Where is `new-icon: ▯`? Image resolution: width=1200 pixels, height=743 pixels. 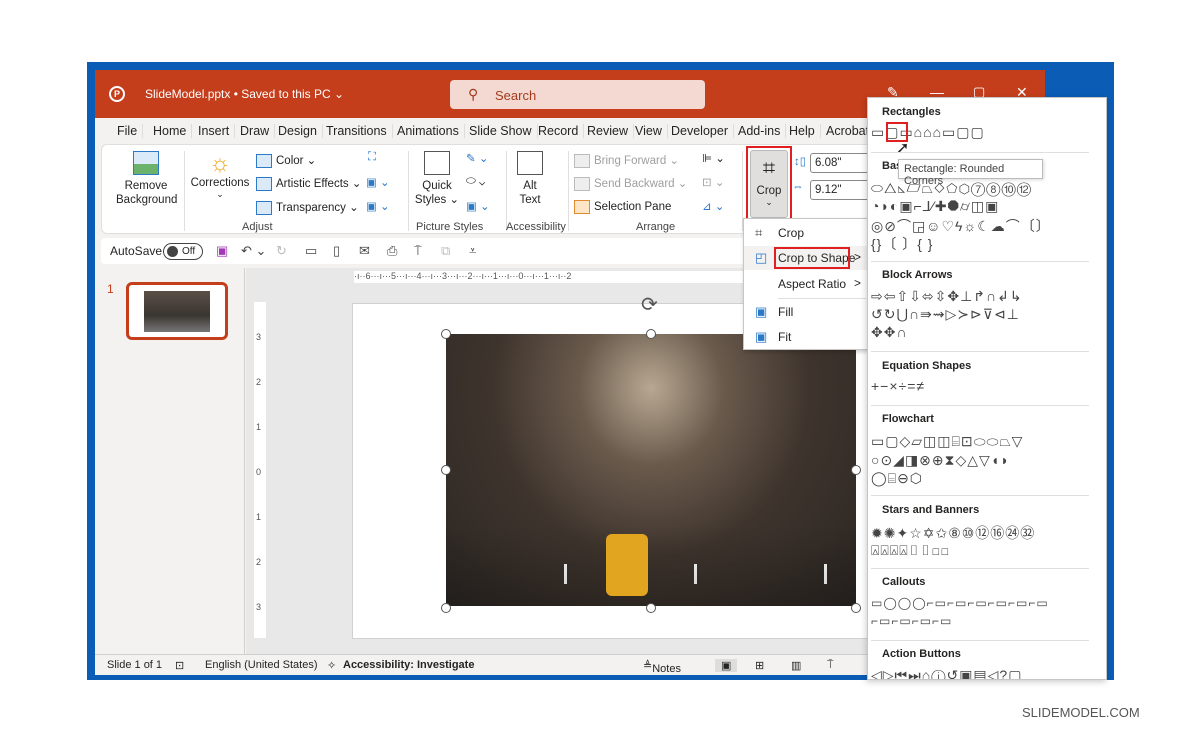 new-icon: ▯ is located at coordinates (336, 251).